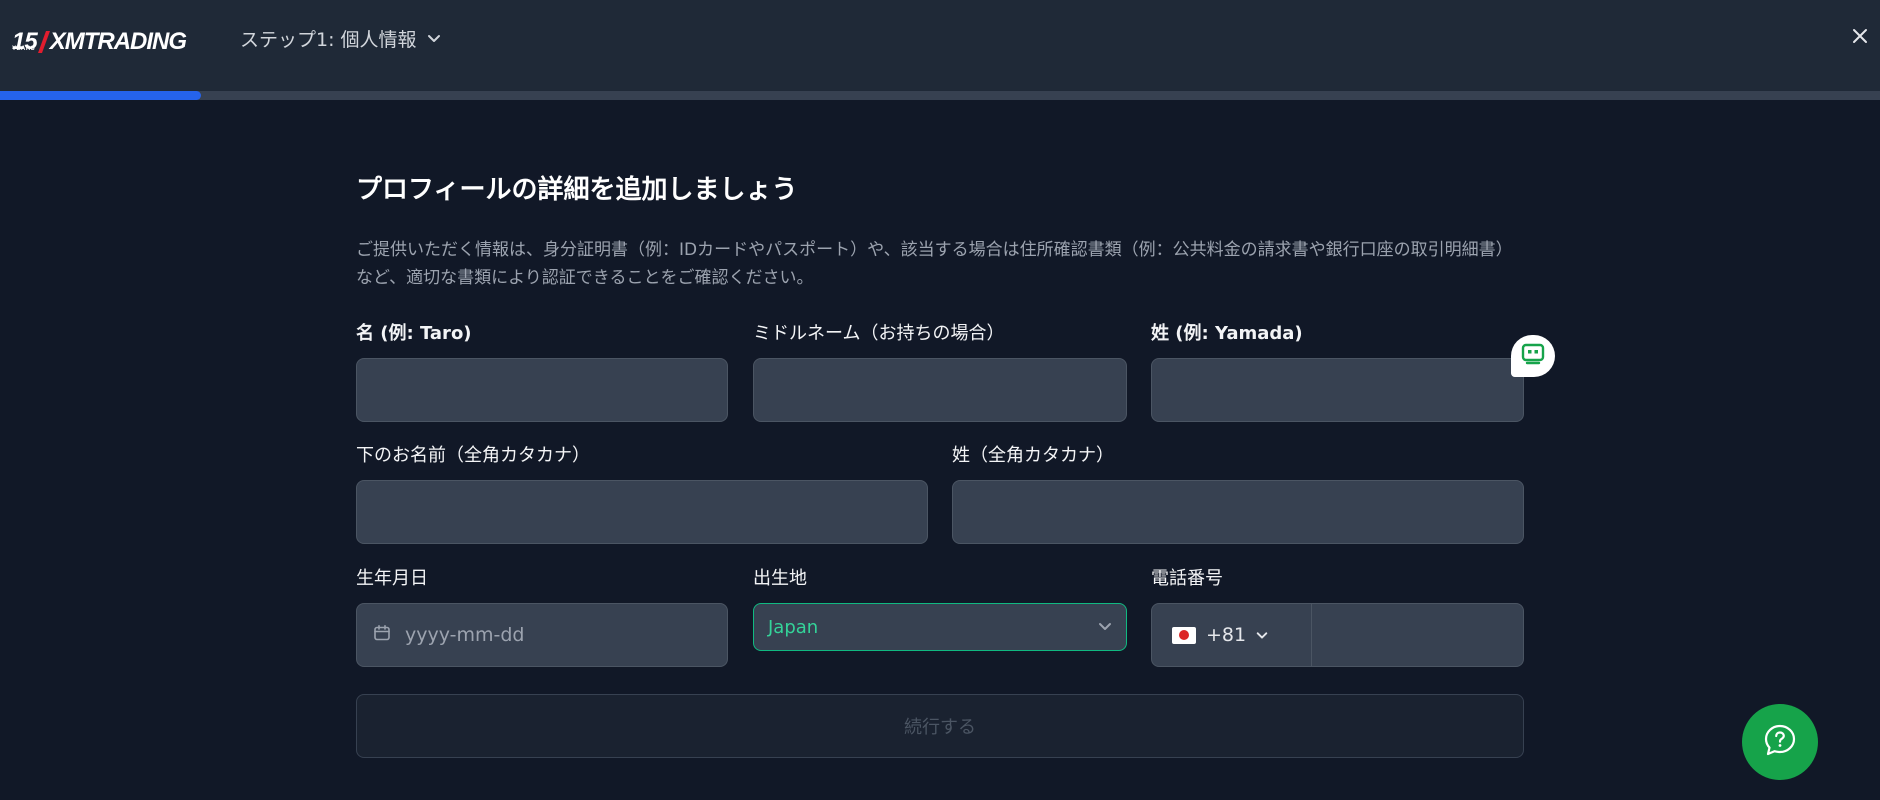 The width and height of the screenshot is (1880, 800). What do you see at coordinates (465, 635) in the screenshot?
I see `dob-placeholder: yyyy-mm-dd` at bounding box center [465, 635].